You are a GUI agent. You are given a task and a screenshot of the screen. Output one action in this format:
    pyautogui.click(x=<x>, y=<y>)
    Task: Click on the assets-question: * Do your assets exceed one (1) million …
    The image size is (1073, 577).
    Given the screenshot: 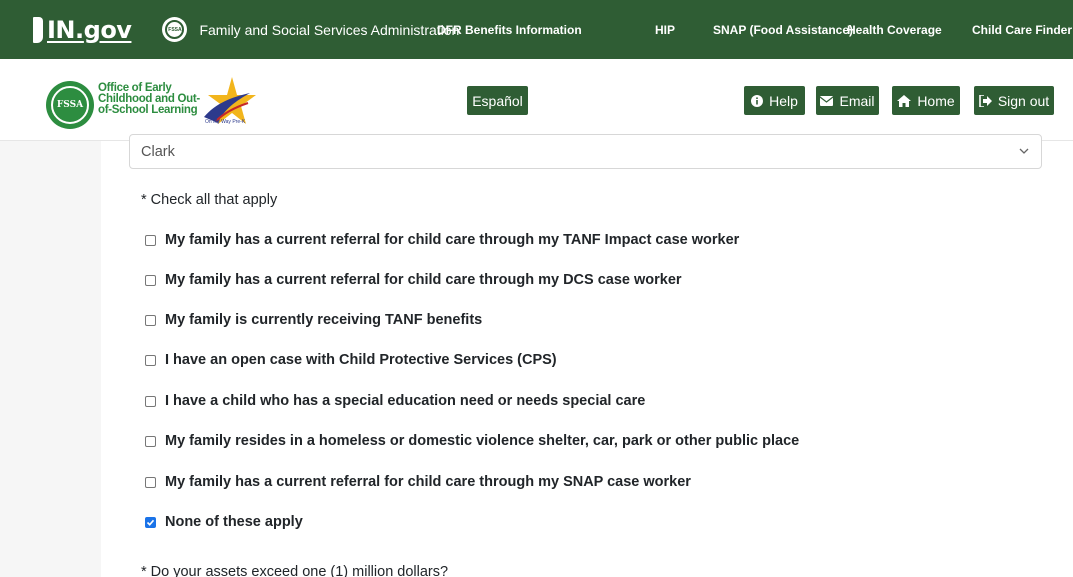 What is the action you would take?
    pyautogui.click(x=295, y=570)
    